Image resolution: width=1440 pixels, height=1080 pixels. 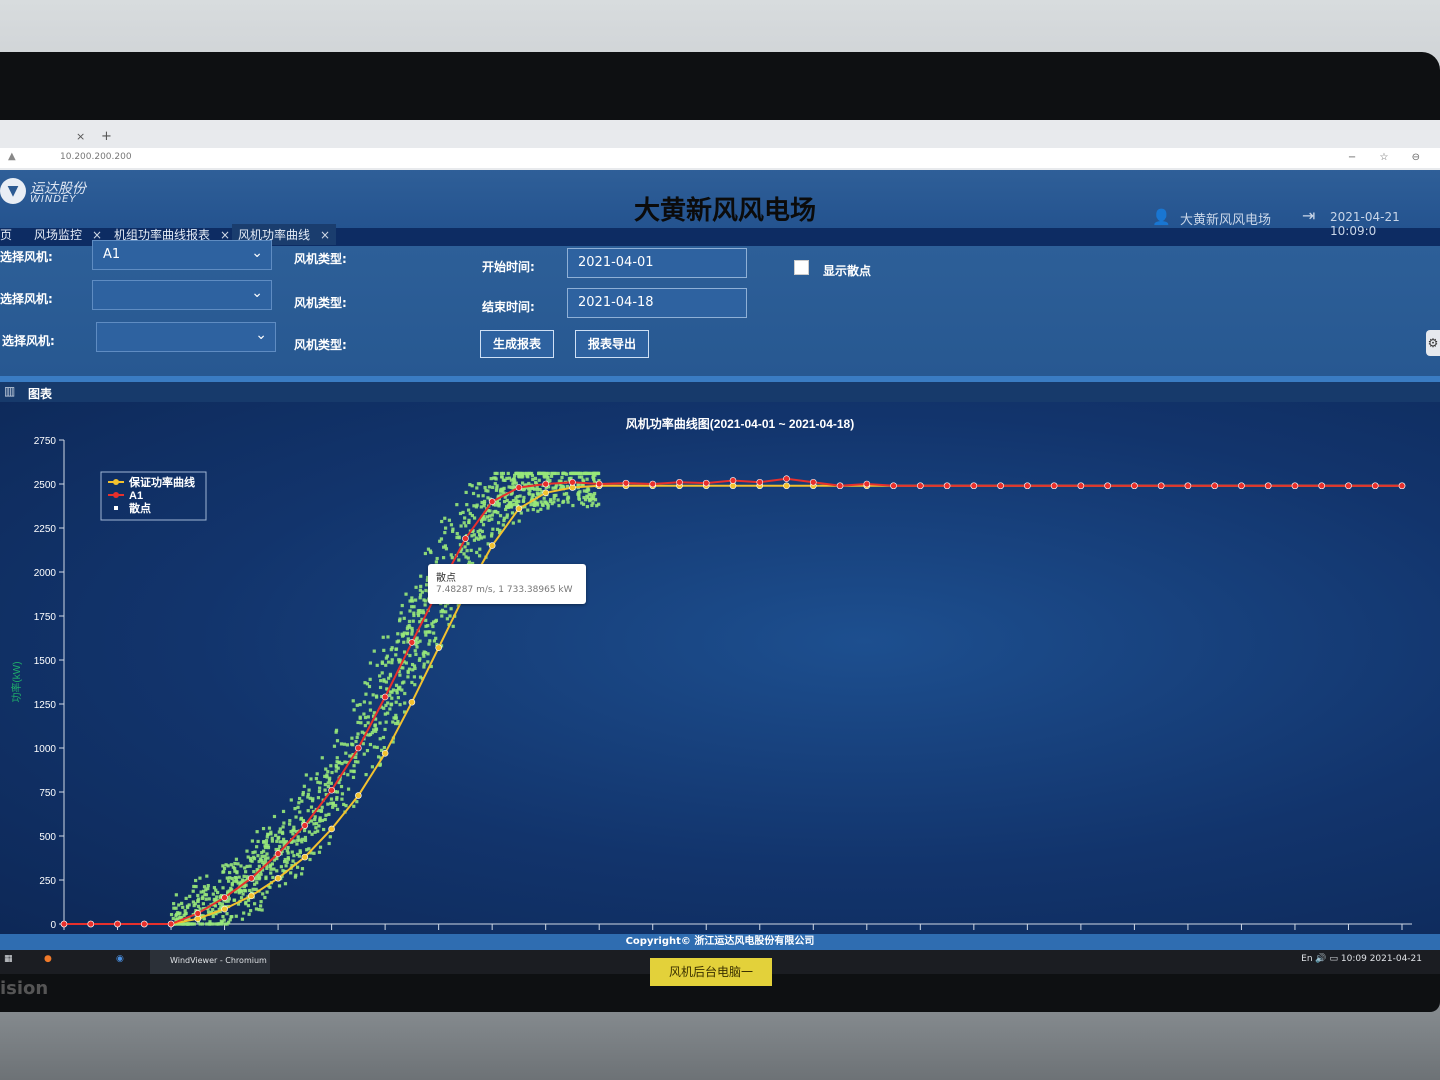 What do you see at coordinates (1389, 157) in the screenshot?
I see `browser-toolbar-icons: − ☆ ⊖` at bounding box center [1389, 157].